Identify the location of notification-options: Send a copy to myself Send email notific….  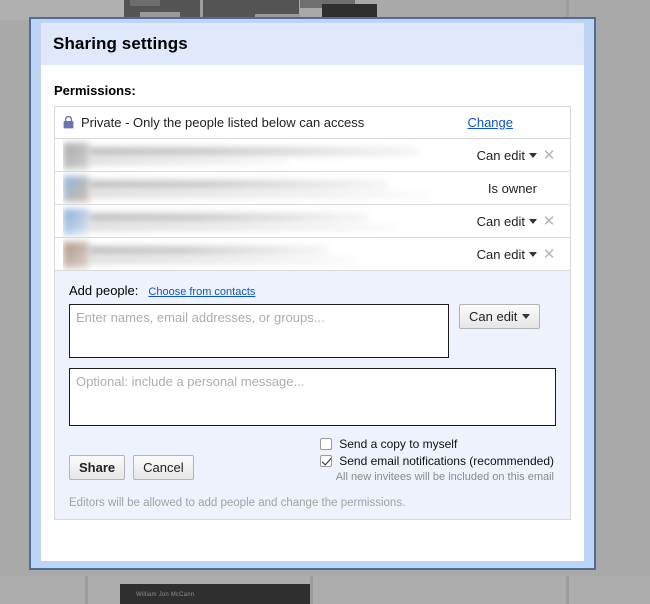
(438, 460).